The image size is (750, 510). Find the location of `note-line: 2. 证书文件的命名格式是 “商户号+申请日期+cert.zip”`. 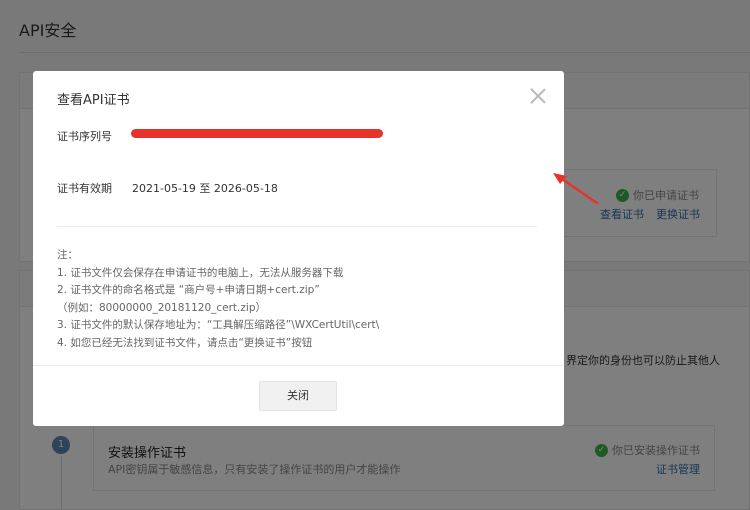

note-line: 2. 证书文件的命名格式是 “商户号+申请日期+cert.zip” is located at coordinates (188, 290).